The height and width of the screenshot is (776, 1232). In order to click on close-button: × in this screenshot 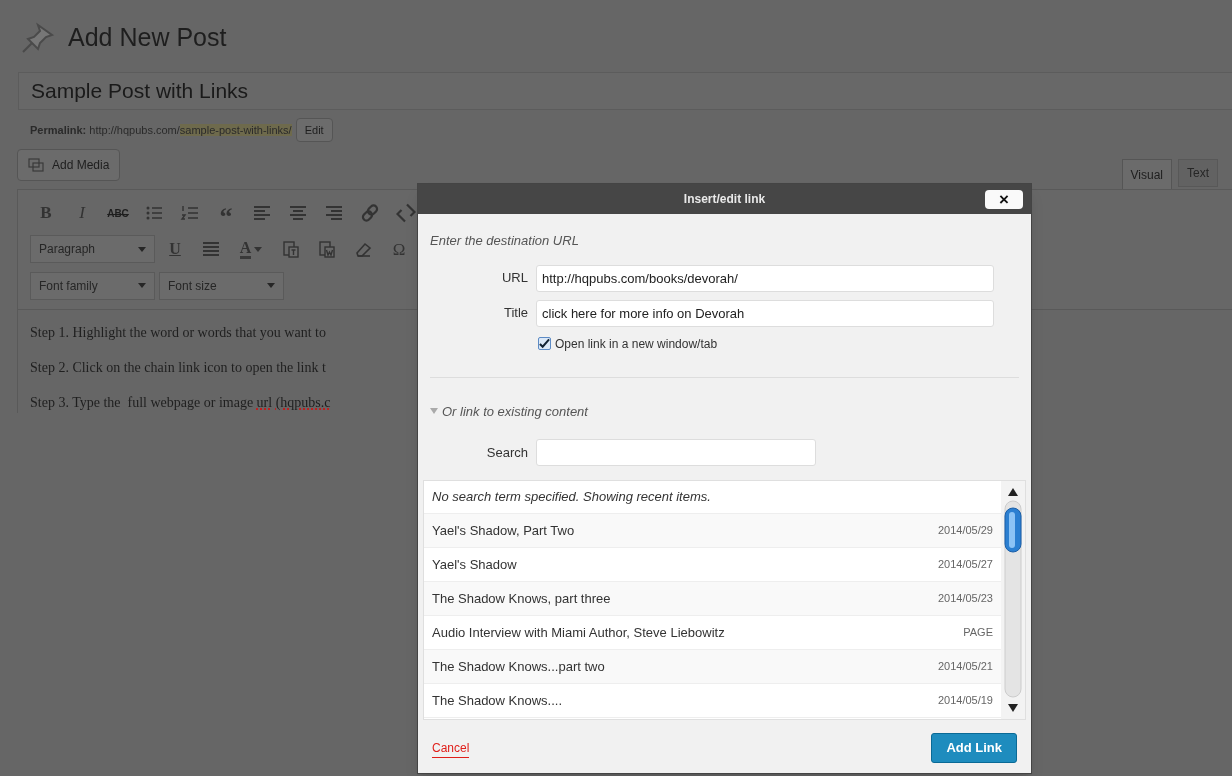, I will do `click(1004, 199)`.